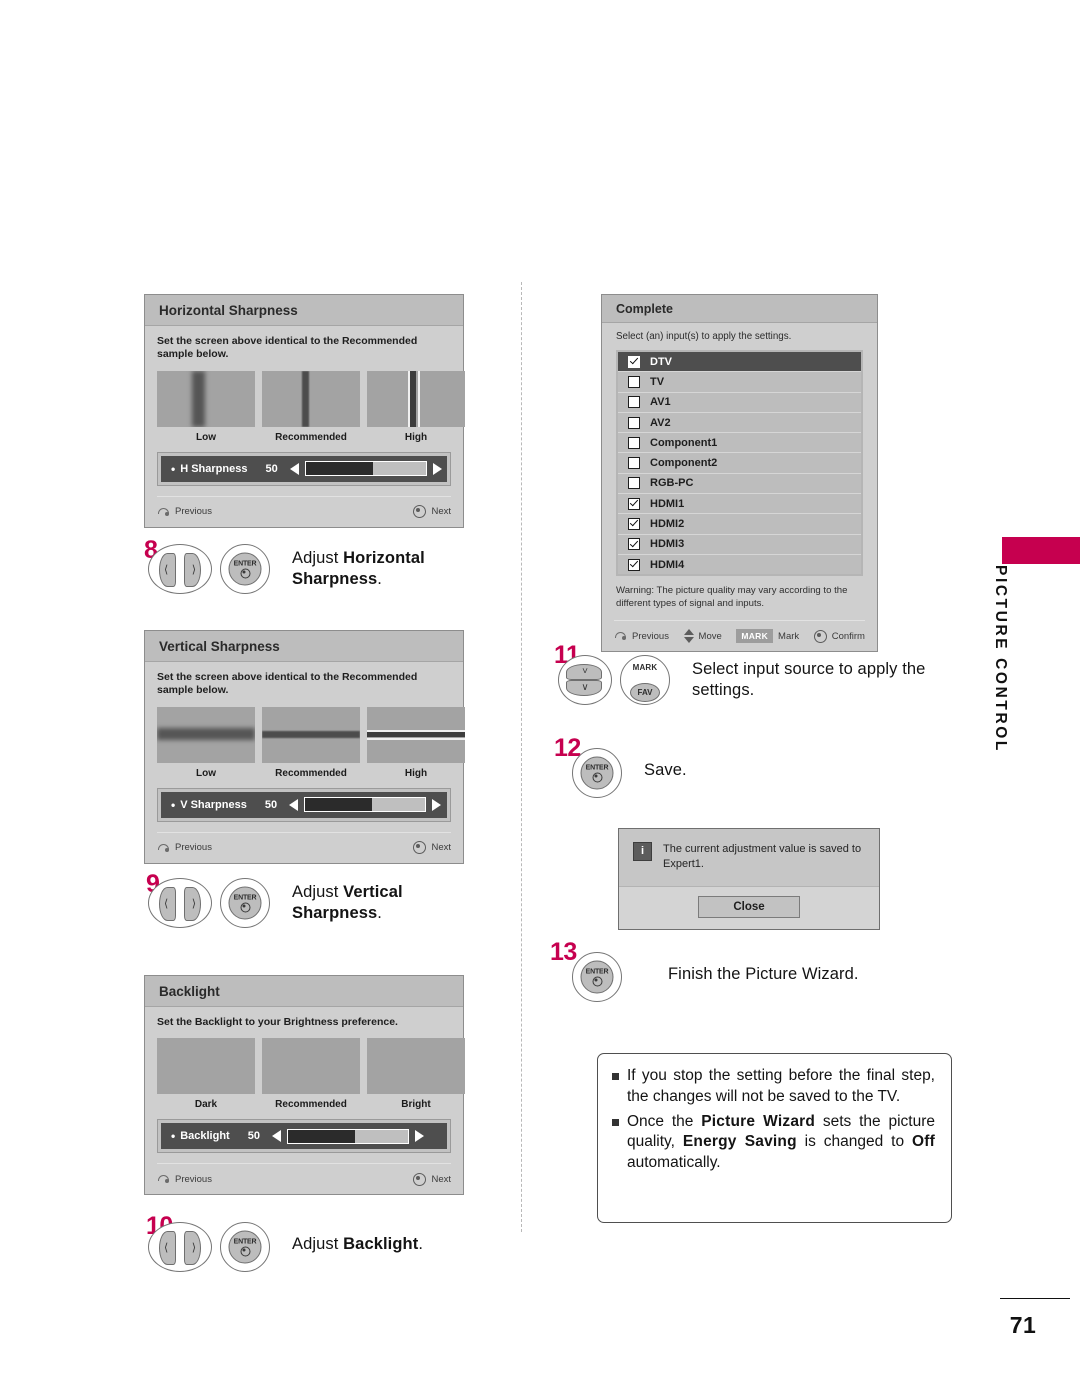  I want to click on input-row-hdmi2: HDMI2, so click(739, 524).